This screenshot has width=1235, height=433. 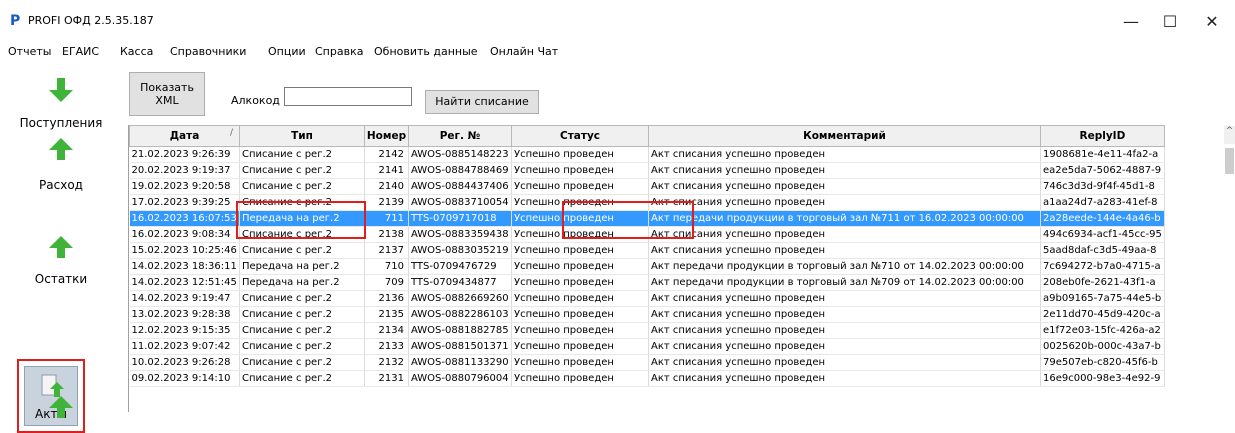 What do you see at coordinates (184, 186) in the screenshot?
I see `cell-date: 19.02.2023 9:20:58` at bounding box center [184, 186].